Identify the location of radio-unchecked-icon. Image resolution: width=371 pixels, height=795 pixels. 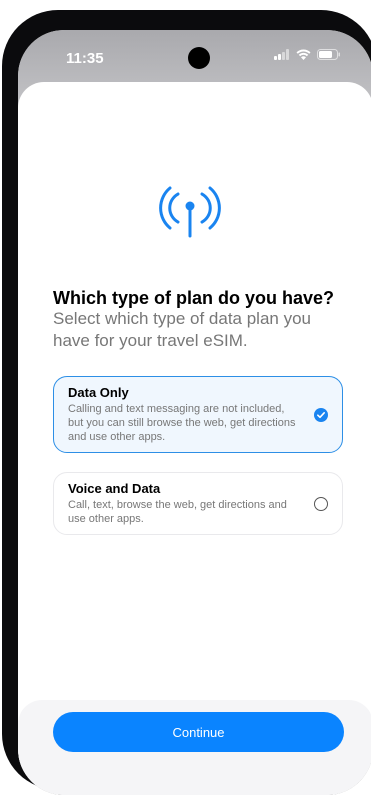
(321, 503).